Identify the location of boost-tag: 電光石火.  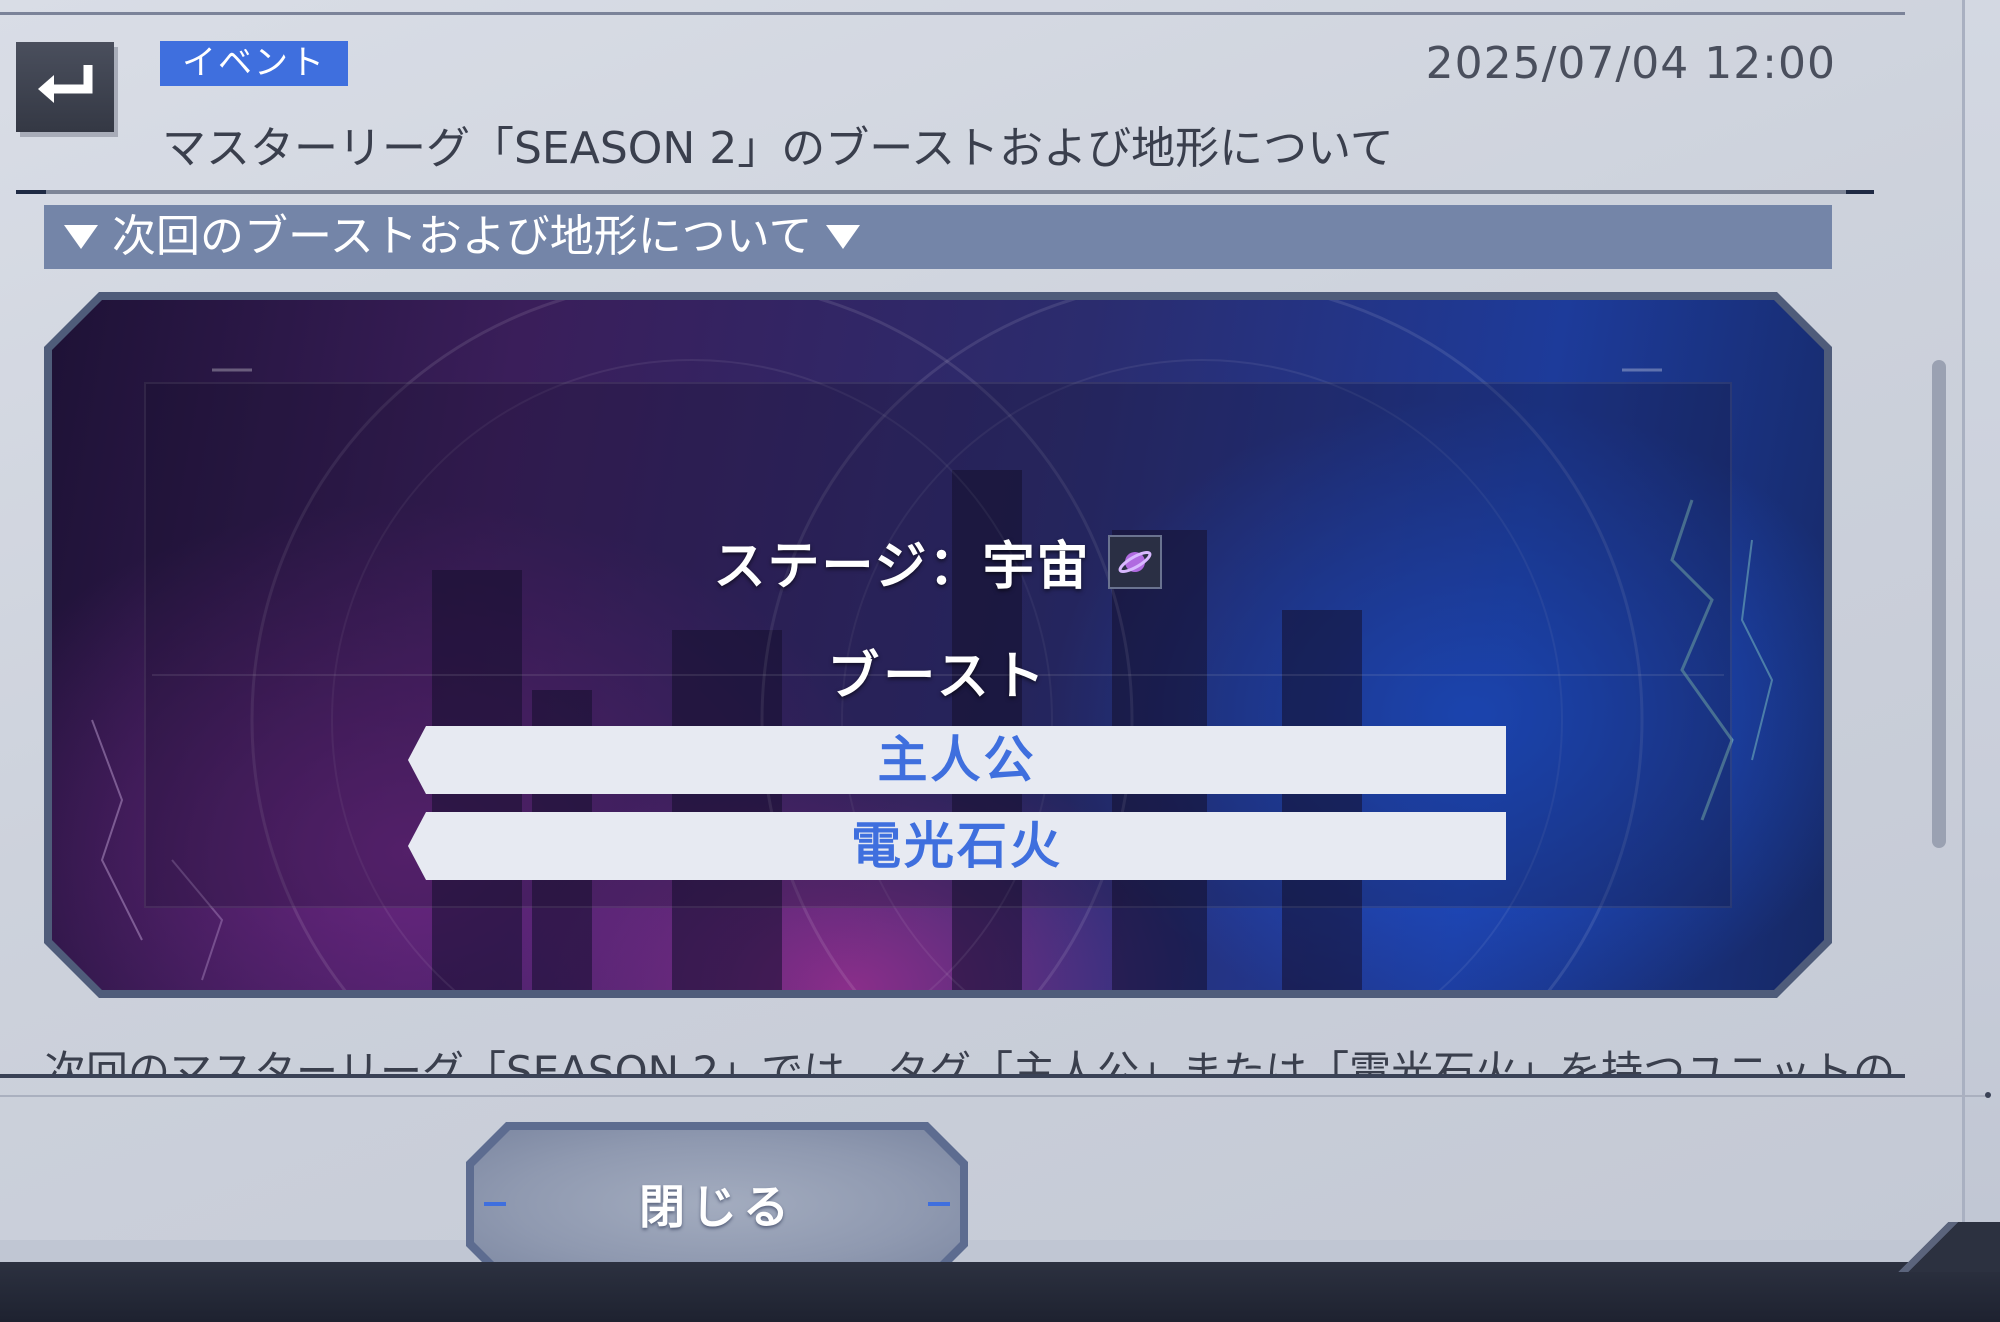
(957, 846).